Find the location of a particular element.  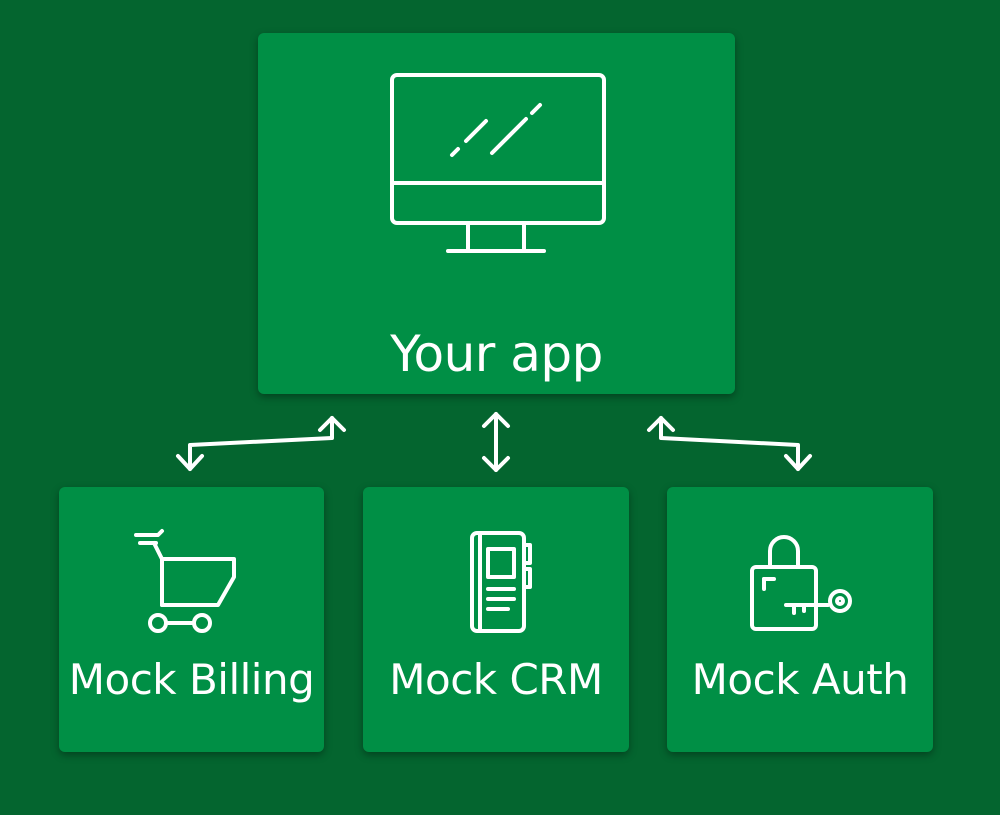

crm-card: Mock CRM is located at coordinates (496, 619).